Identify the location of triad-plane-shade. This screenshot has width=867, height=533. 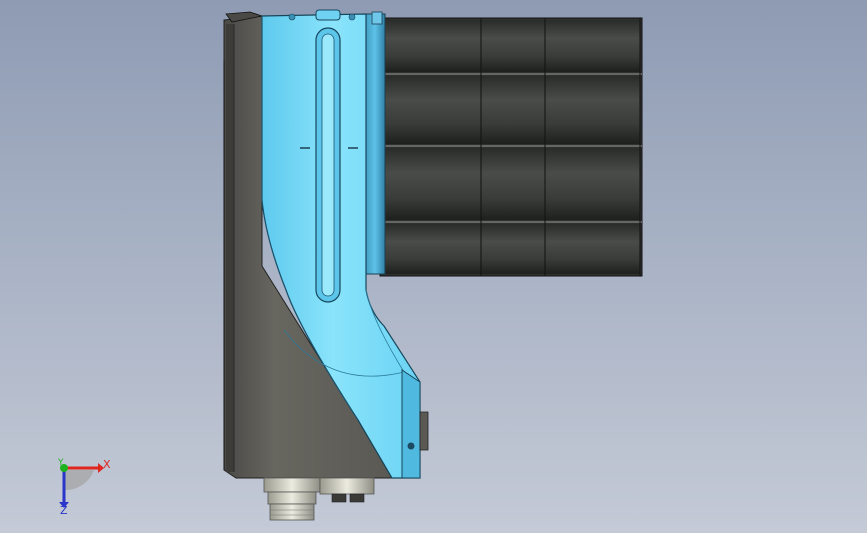
(79, 480).